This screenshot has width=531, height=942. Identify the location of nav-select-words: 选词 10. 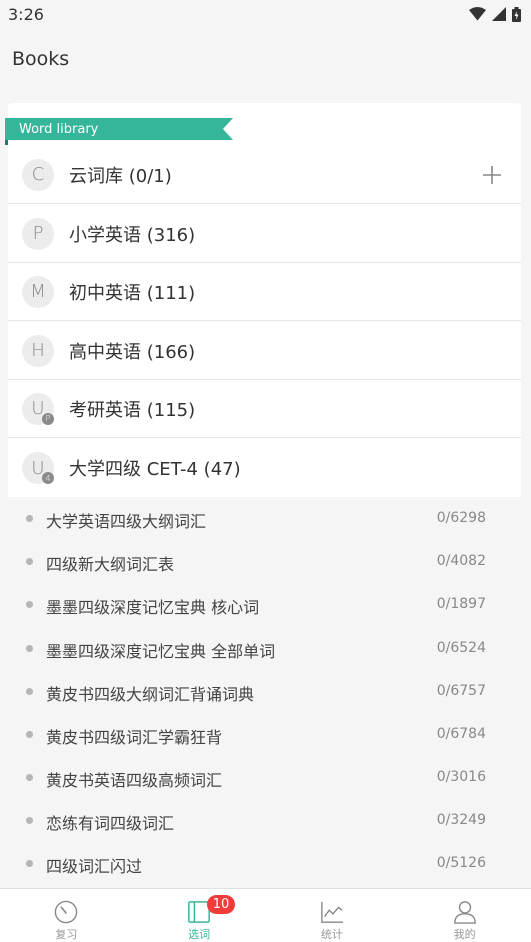
(199, 915).